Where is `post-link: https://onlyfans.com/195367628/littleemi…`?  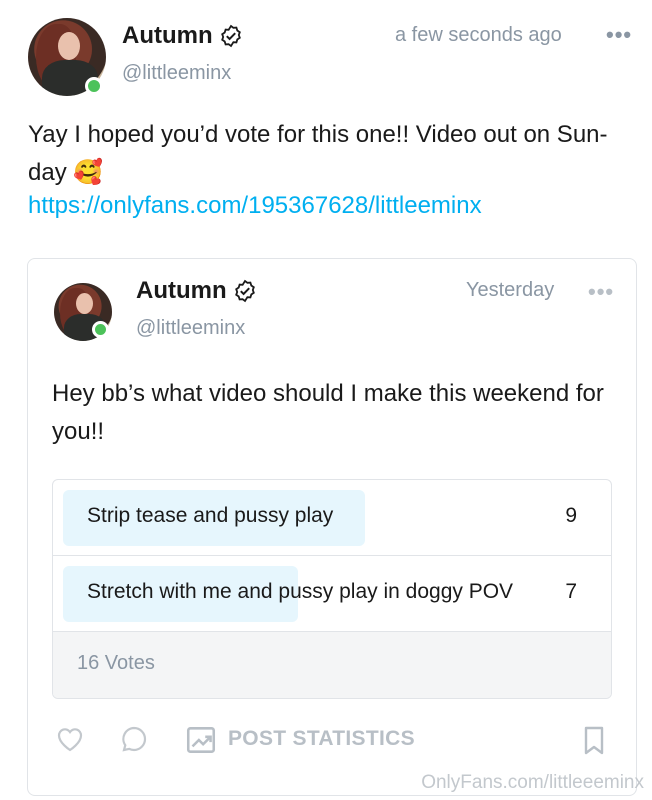
post-link: https://onlyfans.com/195367628/littleemi… is located at coordinates (255, 206).